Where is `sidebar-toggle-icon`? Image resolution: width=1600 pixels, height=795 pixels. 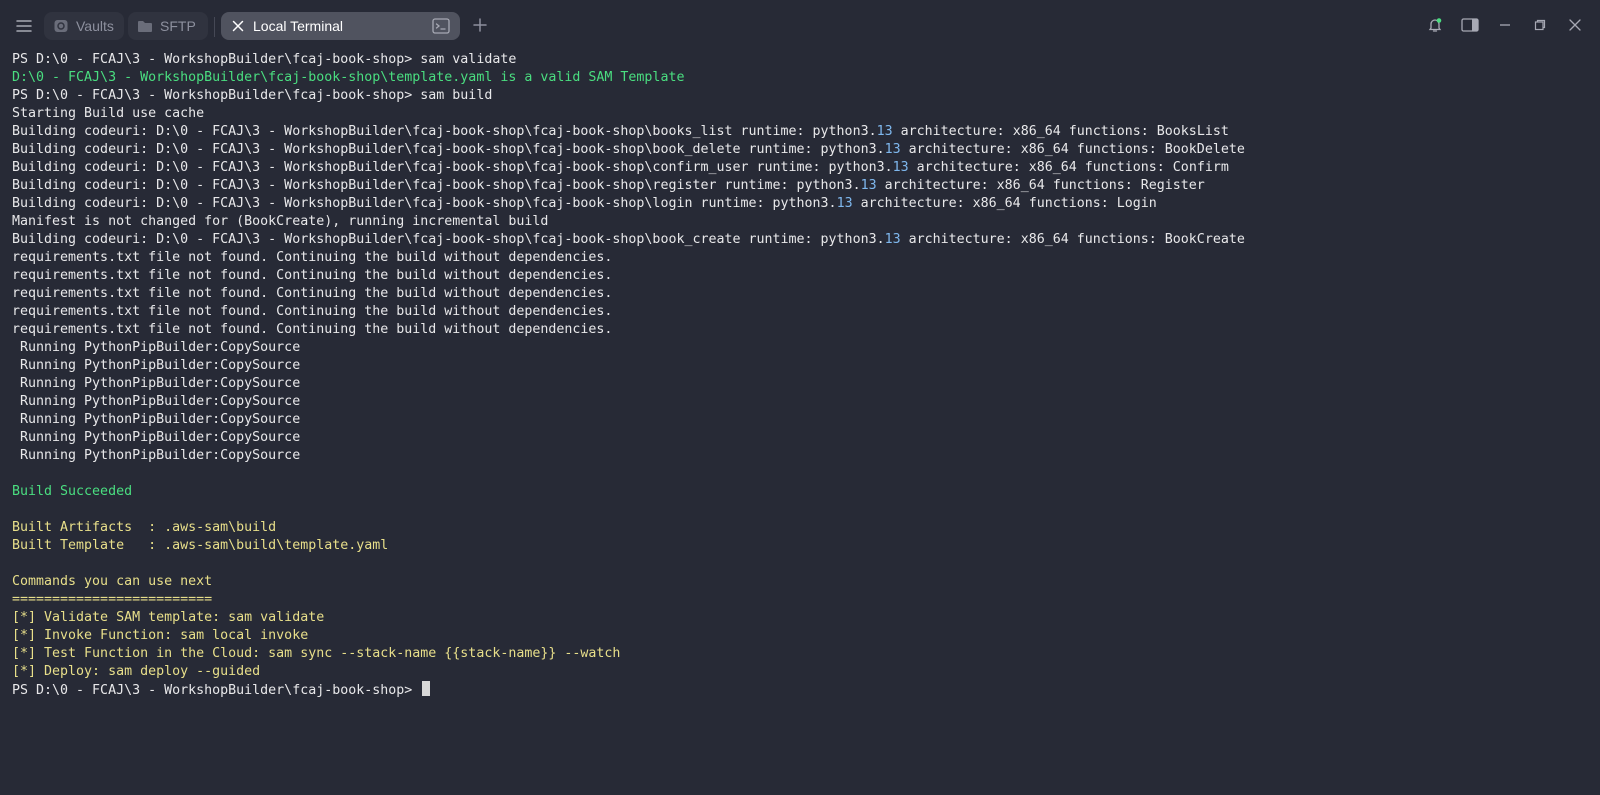 sidebar-toggle-icon is located at coordinates (1470, 25).